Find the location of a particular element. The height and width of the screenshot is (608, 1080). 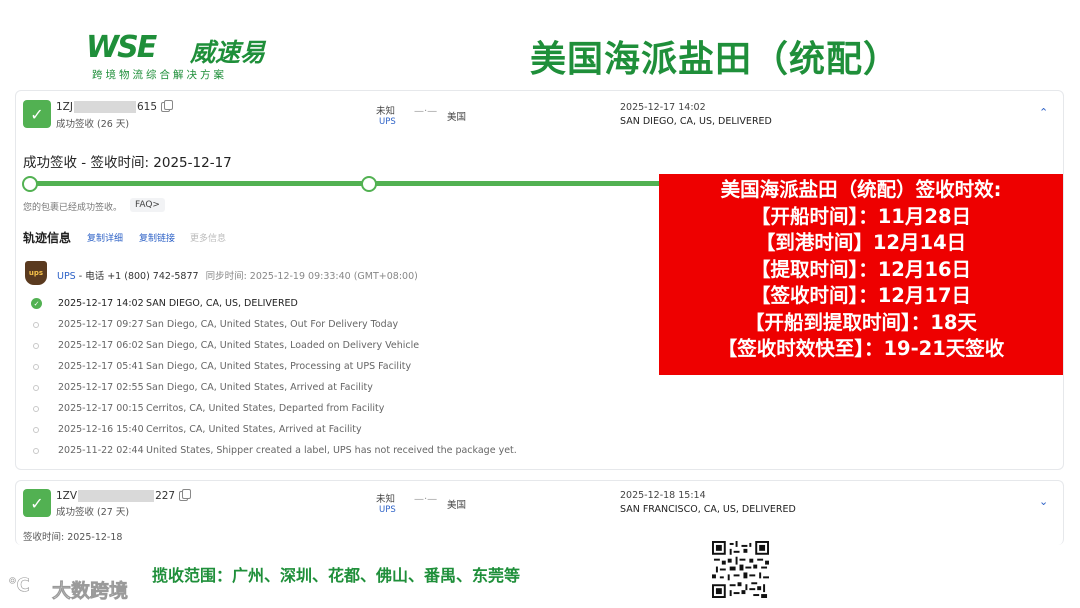

latest-event-location: SAN DIEGO, CA, US, DELIVERED is located at coordinates (696, 121).